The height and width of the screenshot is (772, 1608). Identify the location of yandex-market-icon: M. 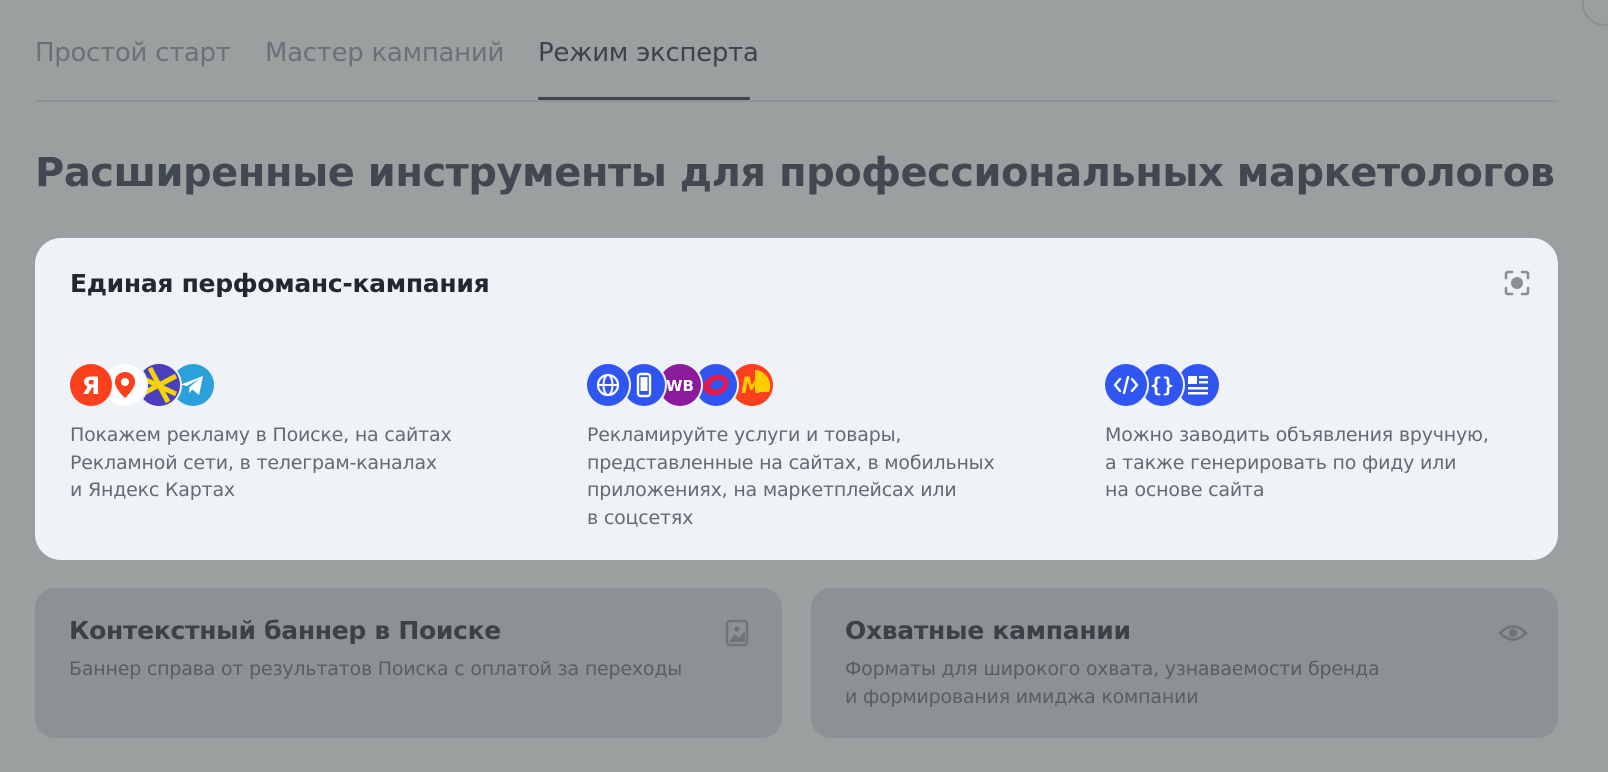
(752, 385).